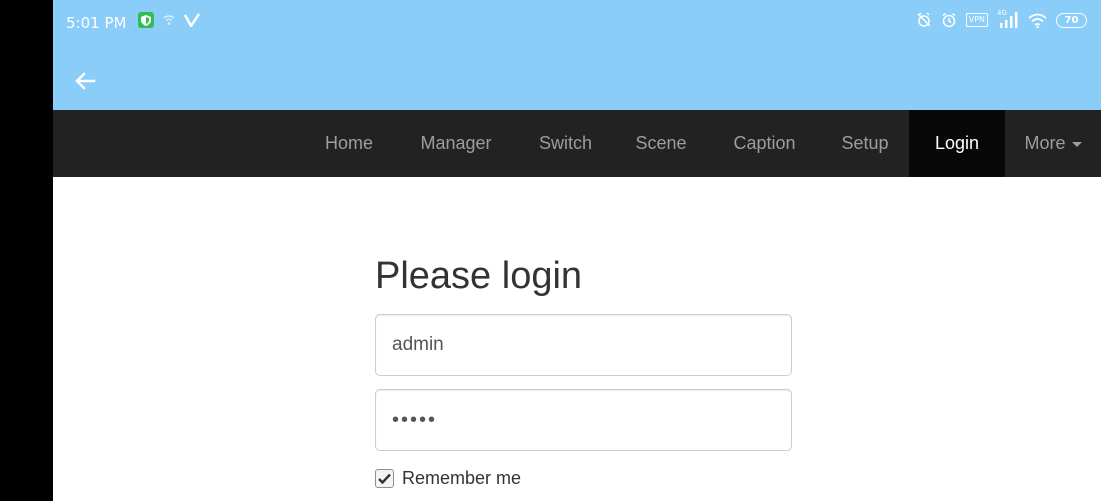 Image resolution: width=1108 pixels, height=501 pixels. I want to click on nav-switch: Switch, so click(565, 143).